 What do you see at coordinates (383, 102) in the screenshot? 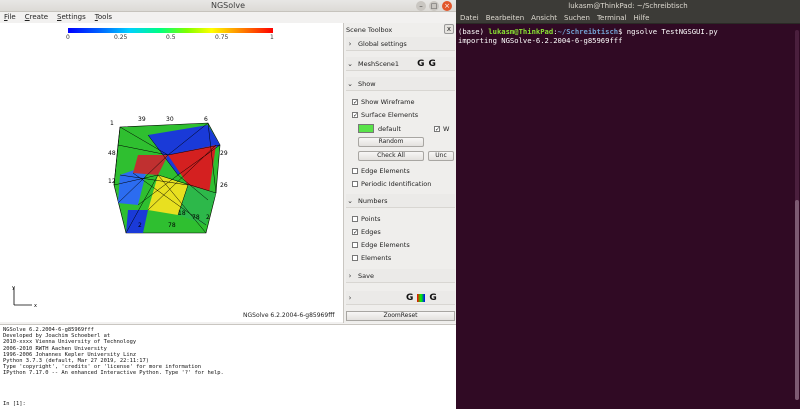
I see `show-wireframe-checkbox: ✓ Show Wireframe` at bounding box center [383, 102].